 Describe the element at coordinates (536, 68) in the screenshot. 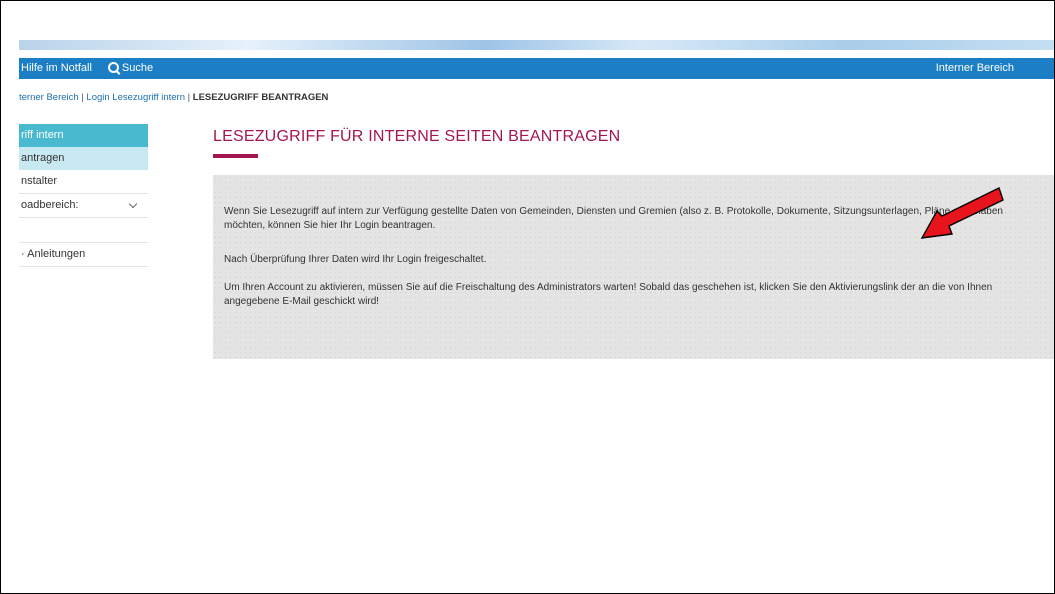

I see `top-navigation-bar: Hilfe im Notfall Suche Interner Bereich` at that location.